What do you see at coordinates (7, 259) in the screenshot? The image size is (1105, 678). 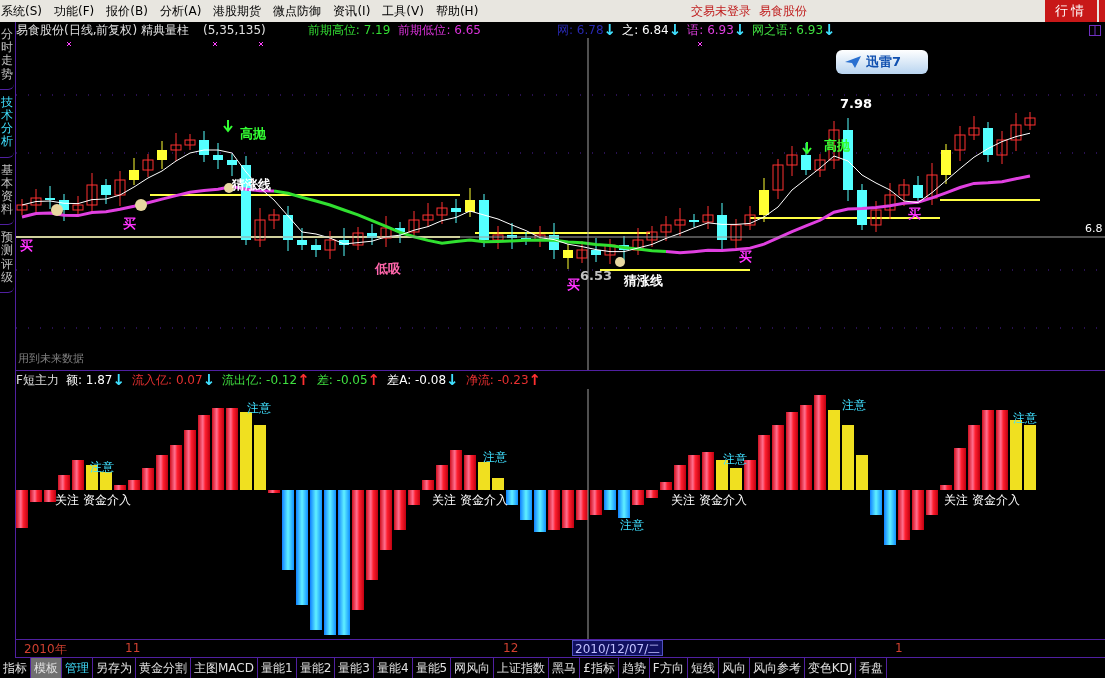 I see `sidebar-tab: 预测评级` at bounding box center [7, 259].